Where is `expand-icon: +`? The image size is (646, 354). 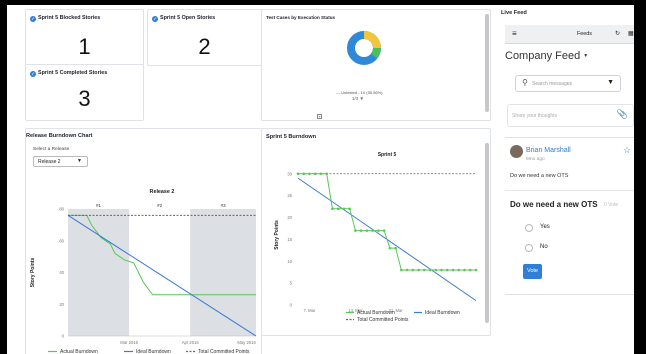
expand-icon: + is located at coordinates (319, 116).